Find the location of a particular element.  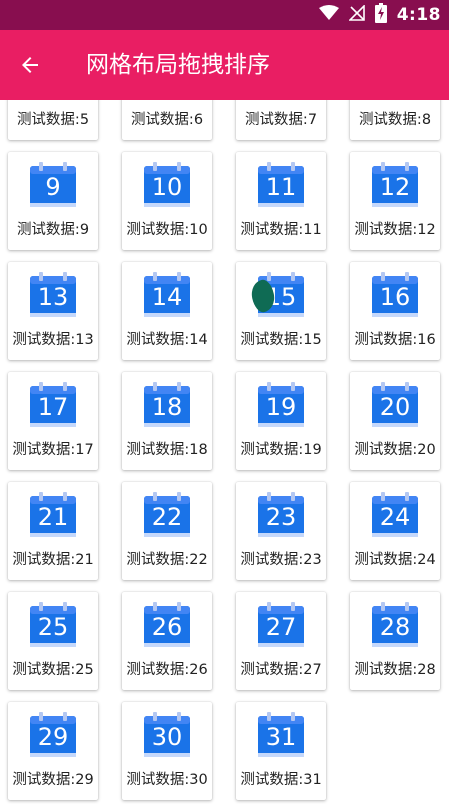

app-bar: 网格布局拖拽排序 is located at coordinates (224, 65).